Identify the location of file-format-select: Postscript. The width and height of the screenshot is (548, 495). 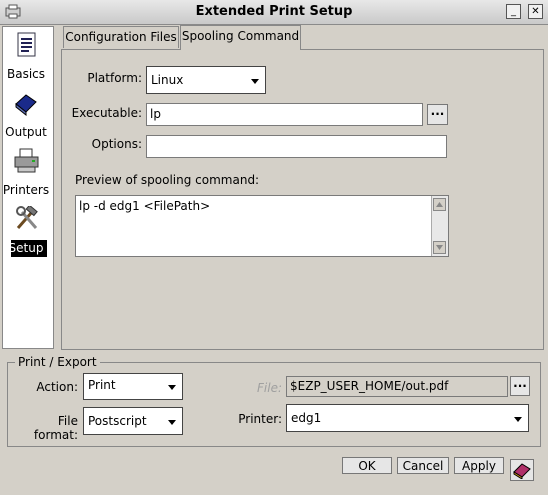
(133, 421).